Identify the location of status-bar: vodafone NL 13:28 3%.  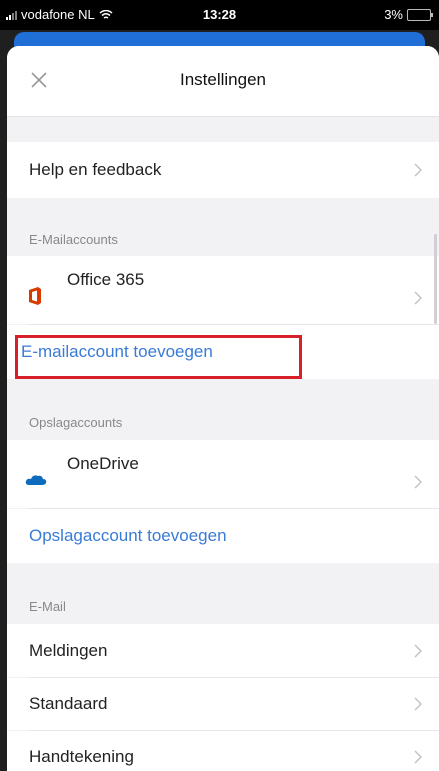
(219, 15).